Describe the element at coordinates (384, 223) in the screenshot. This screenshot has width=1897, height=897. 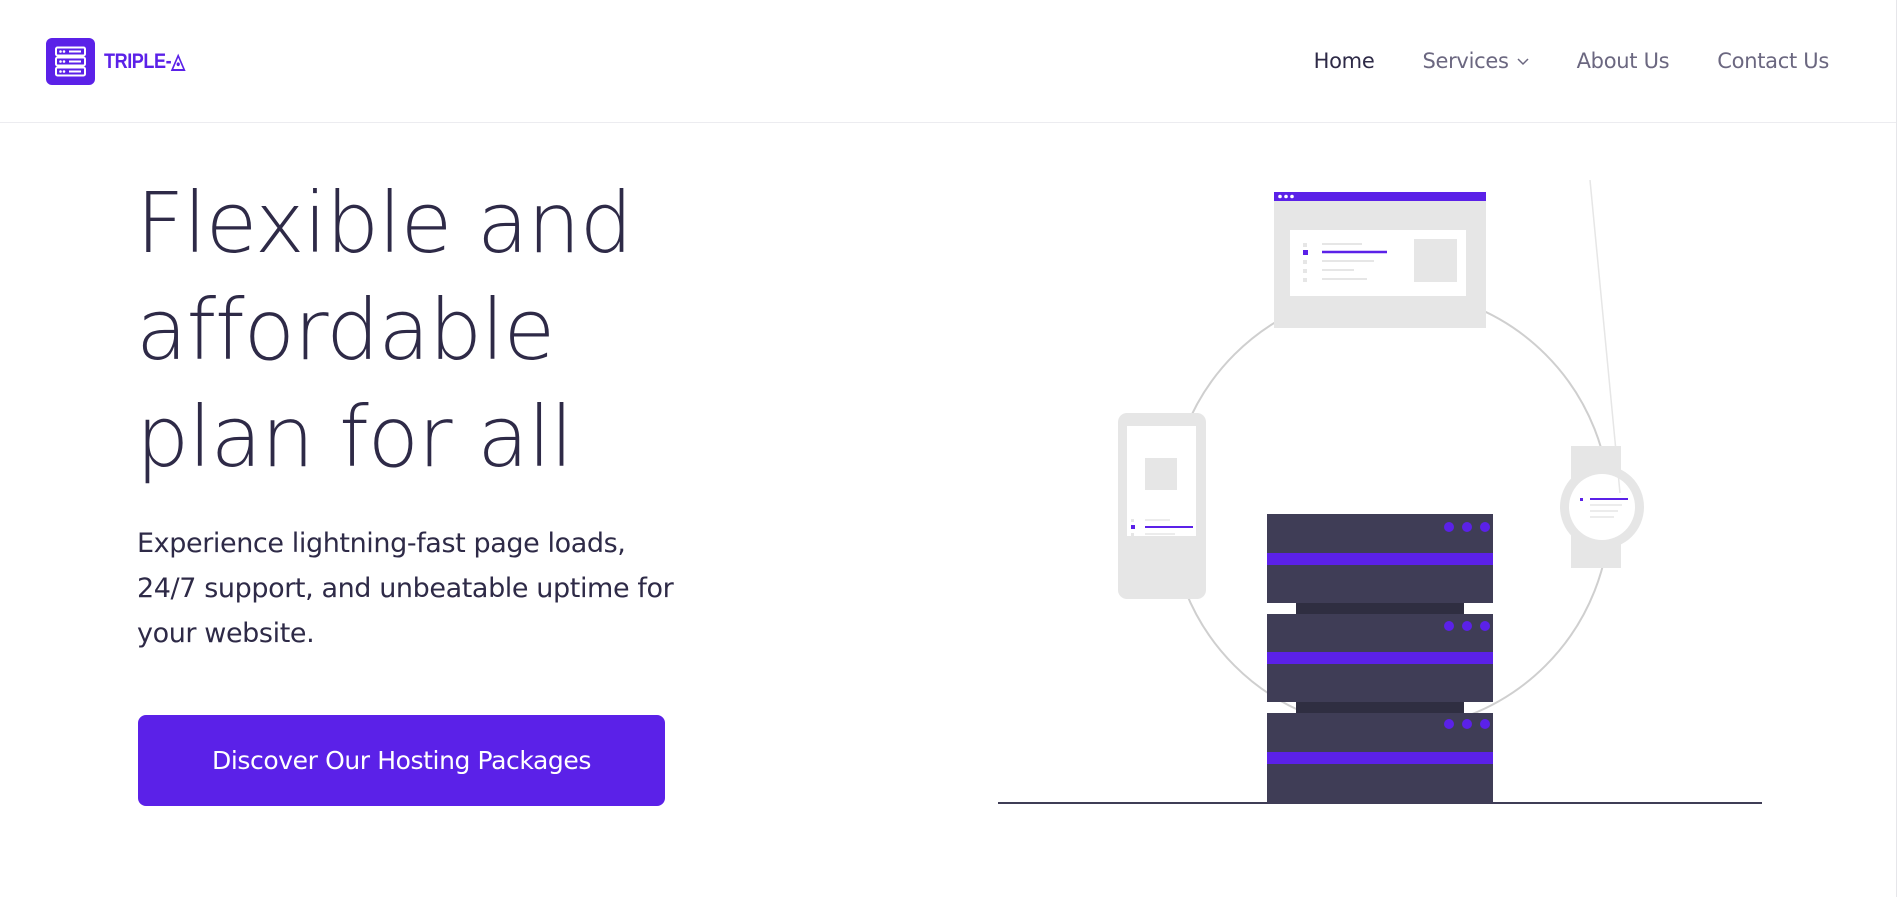
I see `hero-title-line: Flexible and` at that location.